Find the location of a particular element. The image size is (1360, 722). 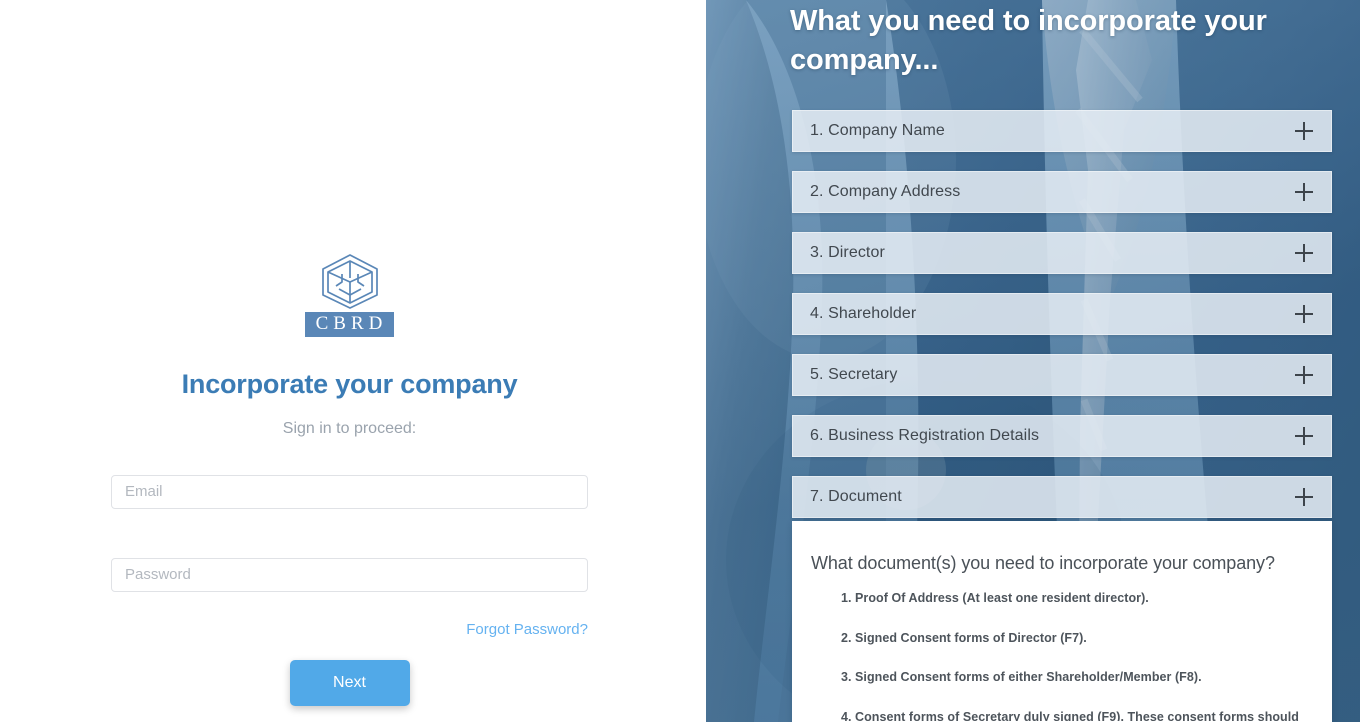

next-button: Next is located at coordinates (349, 682).